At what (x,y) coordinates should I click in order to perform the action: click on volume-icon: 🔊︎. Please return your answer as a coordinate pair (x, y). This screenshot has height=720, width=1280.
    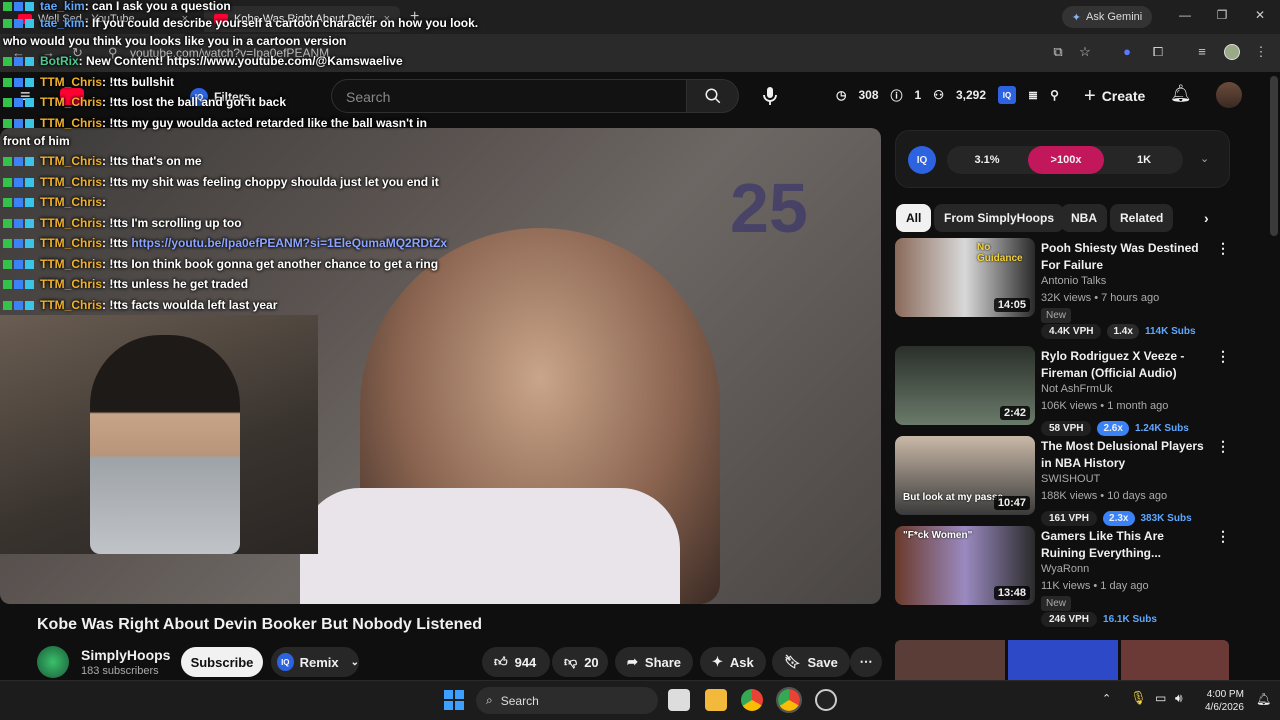
    Looking at the image, I should click on (1179, 698).